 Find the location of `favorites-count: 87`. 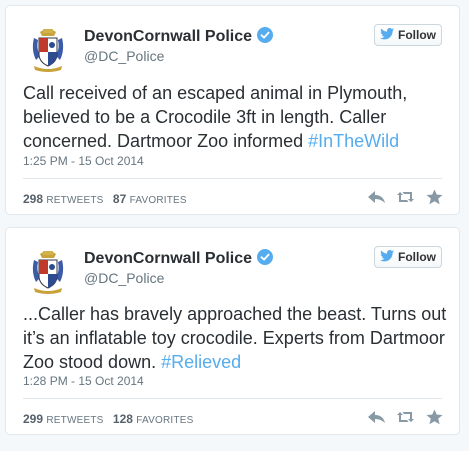

favorites-count: 87 is located at coordinates (119, 199).